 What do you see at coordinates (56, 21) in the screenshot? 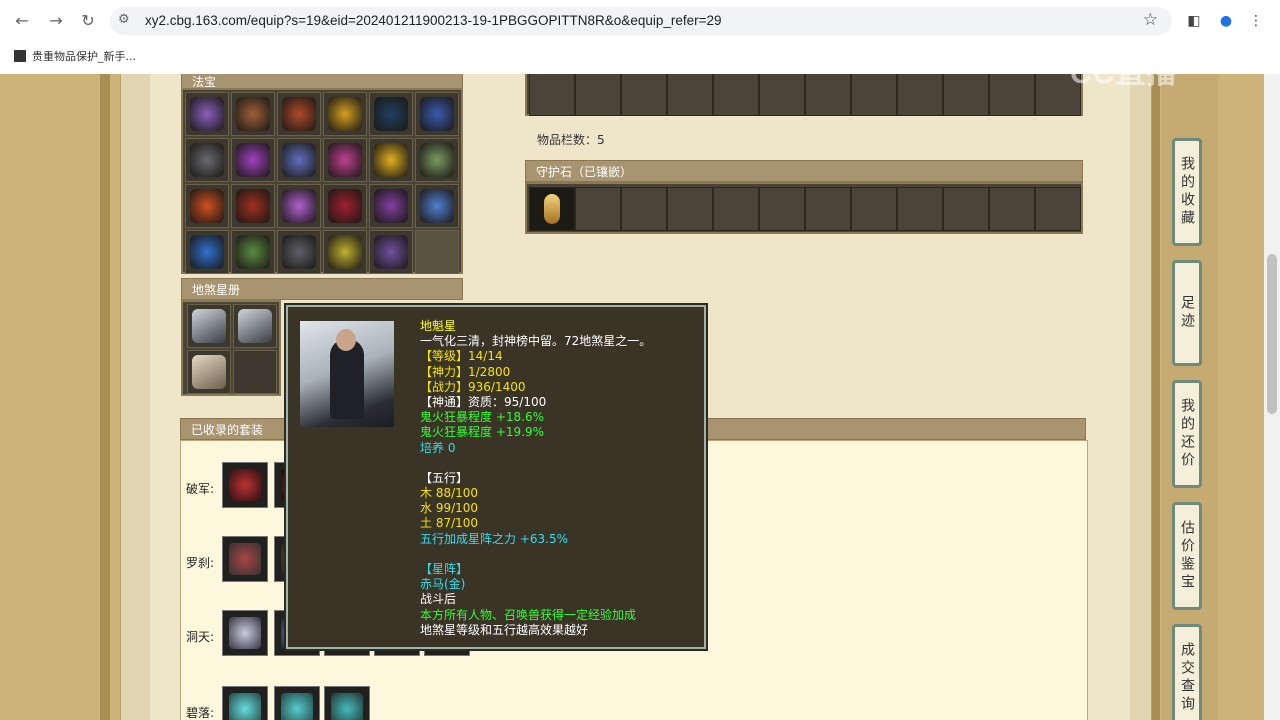
I see `forward-arrow-icon: →` at bounding box center [56, 21].